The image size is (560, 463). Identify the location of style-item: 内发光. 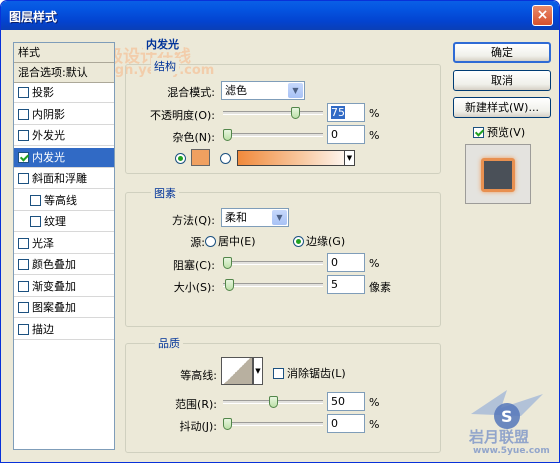
(64, 157).